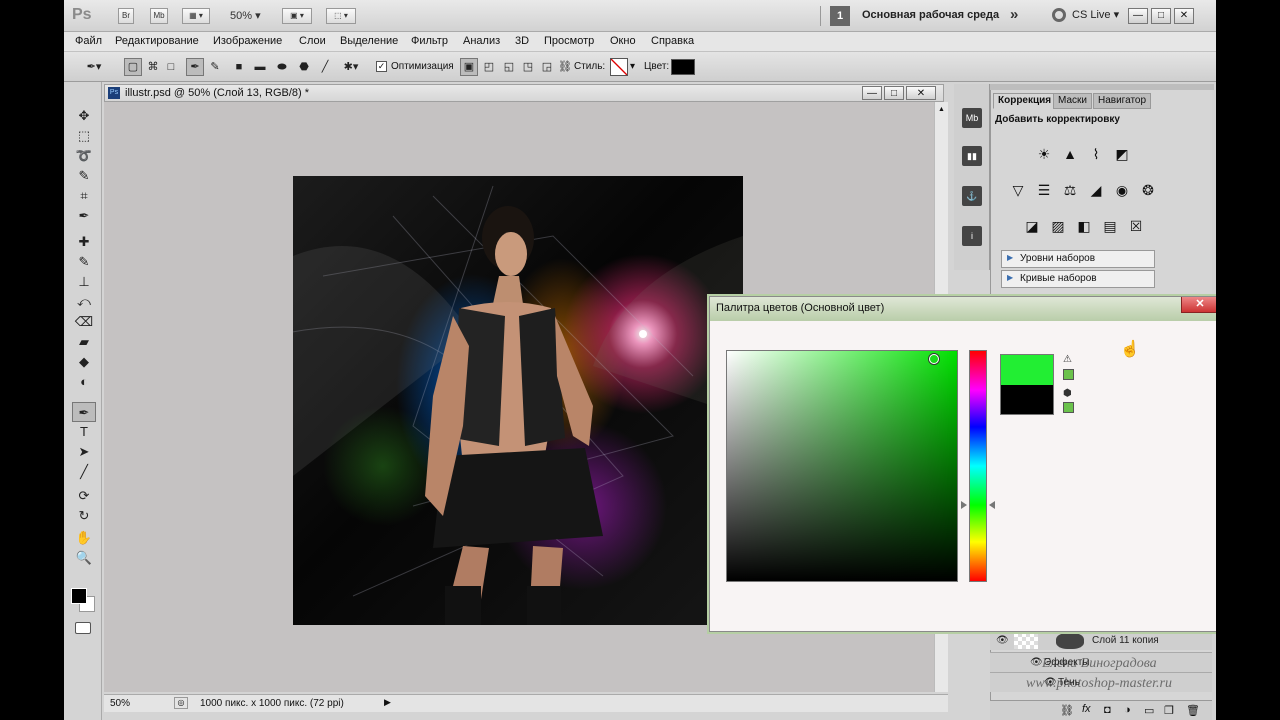 This screenshot has width=1280, height=720. What do you see at coordinates (196, 16) in the screenshot?
I see `view-extras-button: ▦ ▾` at bounding box center [196, 16].